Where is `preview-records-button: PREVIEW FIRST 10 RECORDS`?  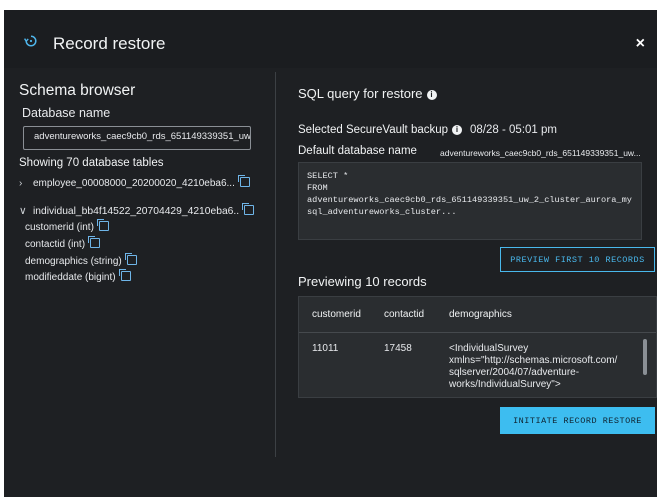 preview-records-button: PREVIEW FIRST 10 RECORDS is located at coordinates (577, 259).